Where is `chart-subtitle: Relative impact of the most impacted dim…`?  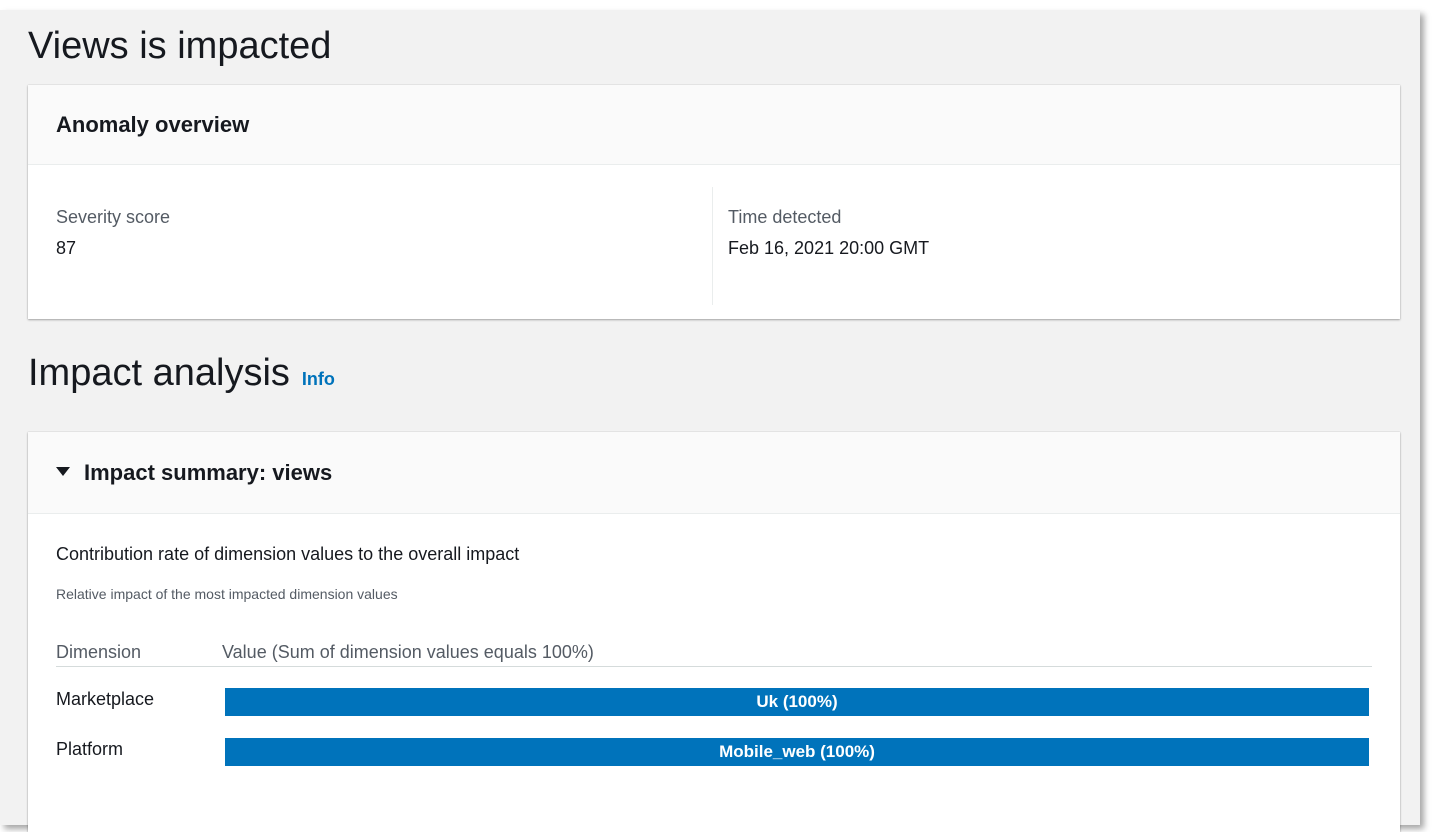 chart-subtitle: Relative impact of the most impacted dim… is located at coordinates (227, 594).